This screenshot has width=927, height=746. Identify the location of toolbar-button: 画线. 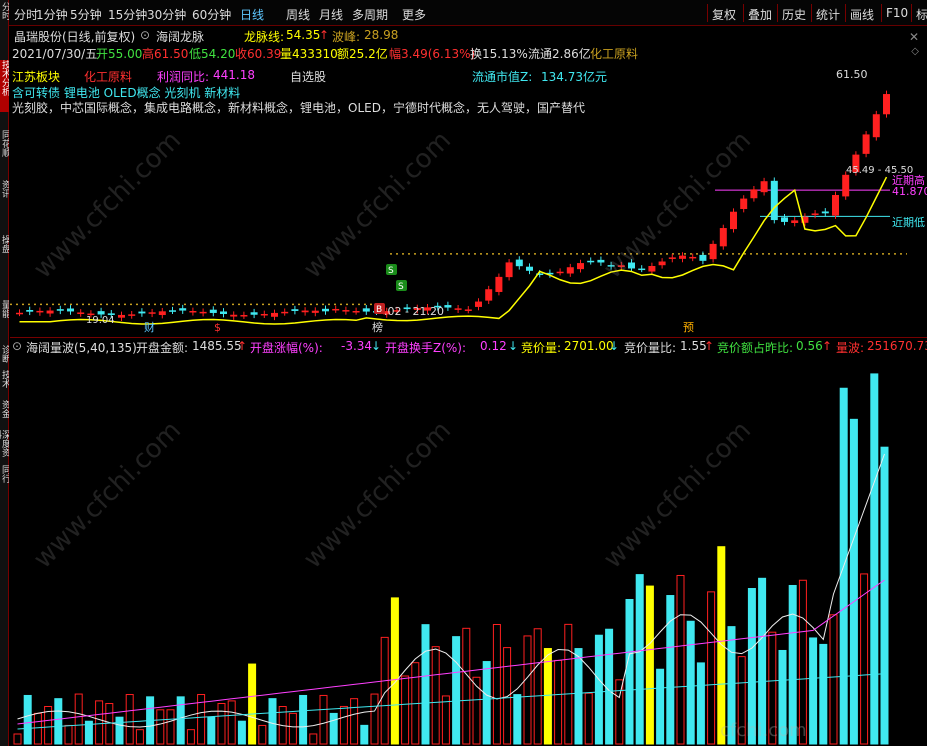
(862, 14).